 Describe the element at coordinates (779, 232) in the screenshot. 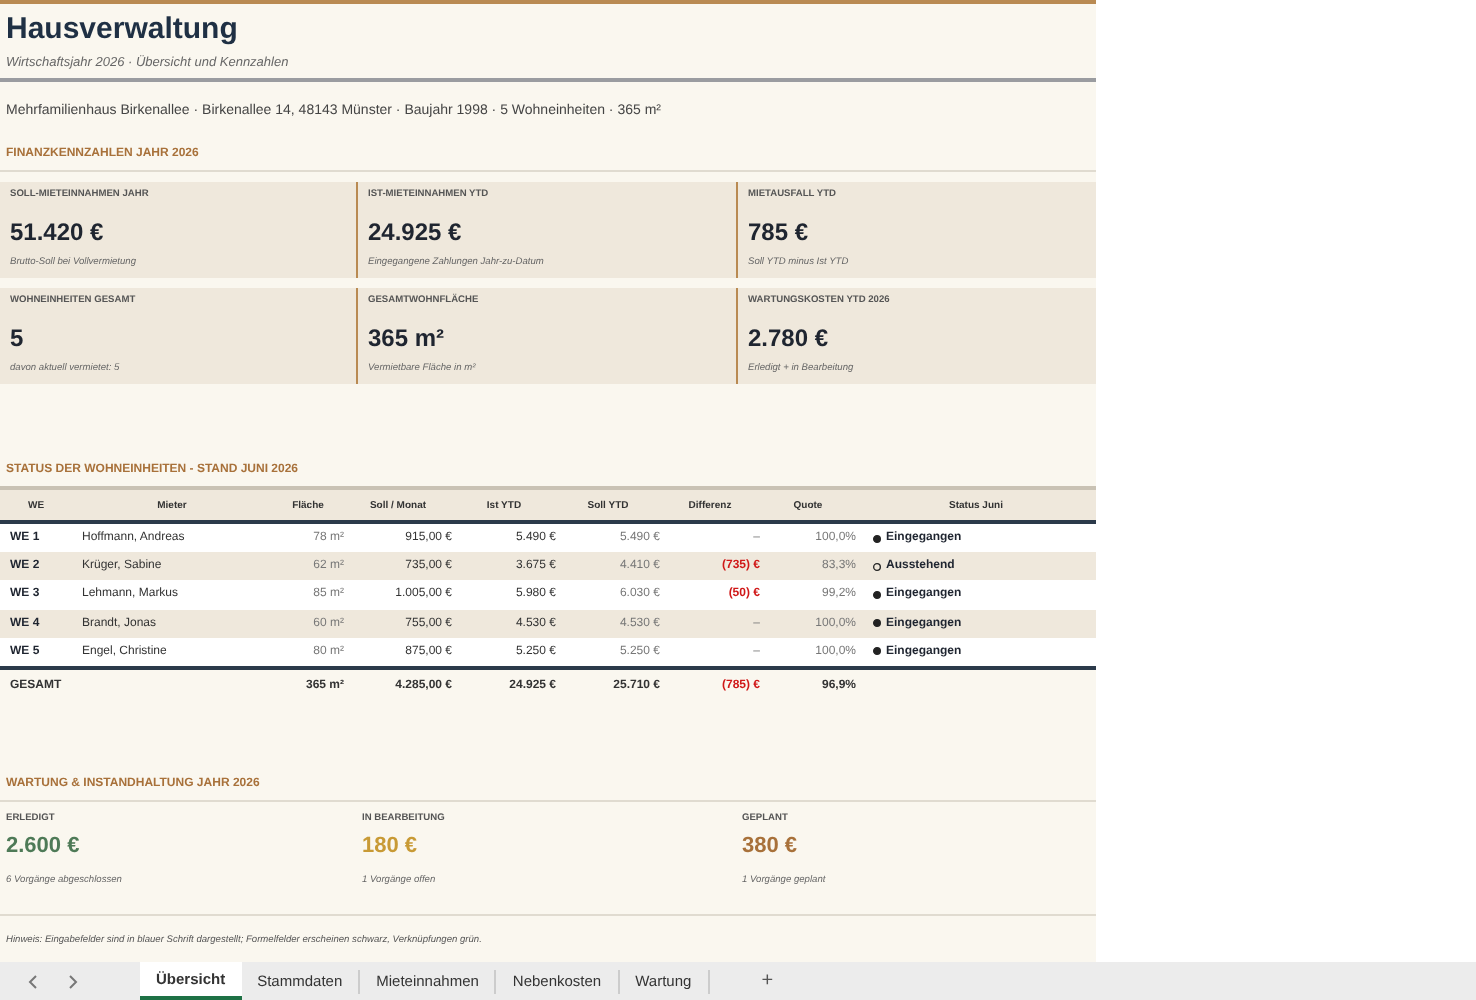

I see `kpi-value: 785 €` at that location.